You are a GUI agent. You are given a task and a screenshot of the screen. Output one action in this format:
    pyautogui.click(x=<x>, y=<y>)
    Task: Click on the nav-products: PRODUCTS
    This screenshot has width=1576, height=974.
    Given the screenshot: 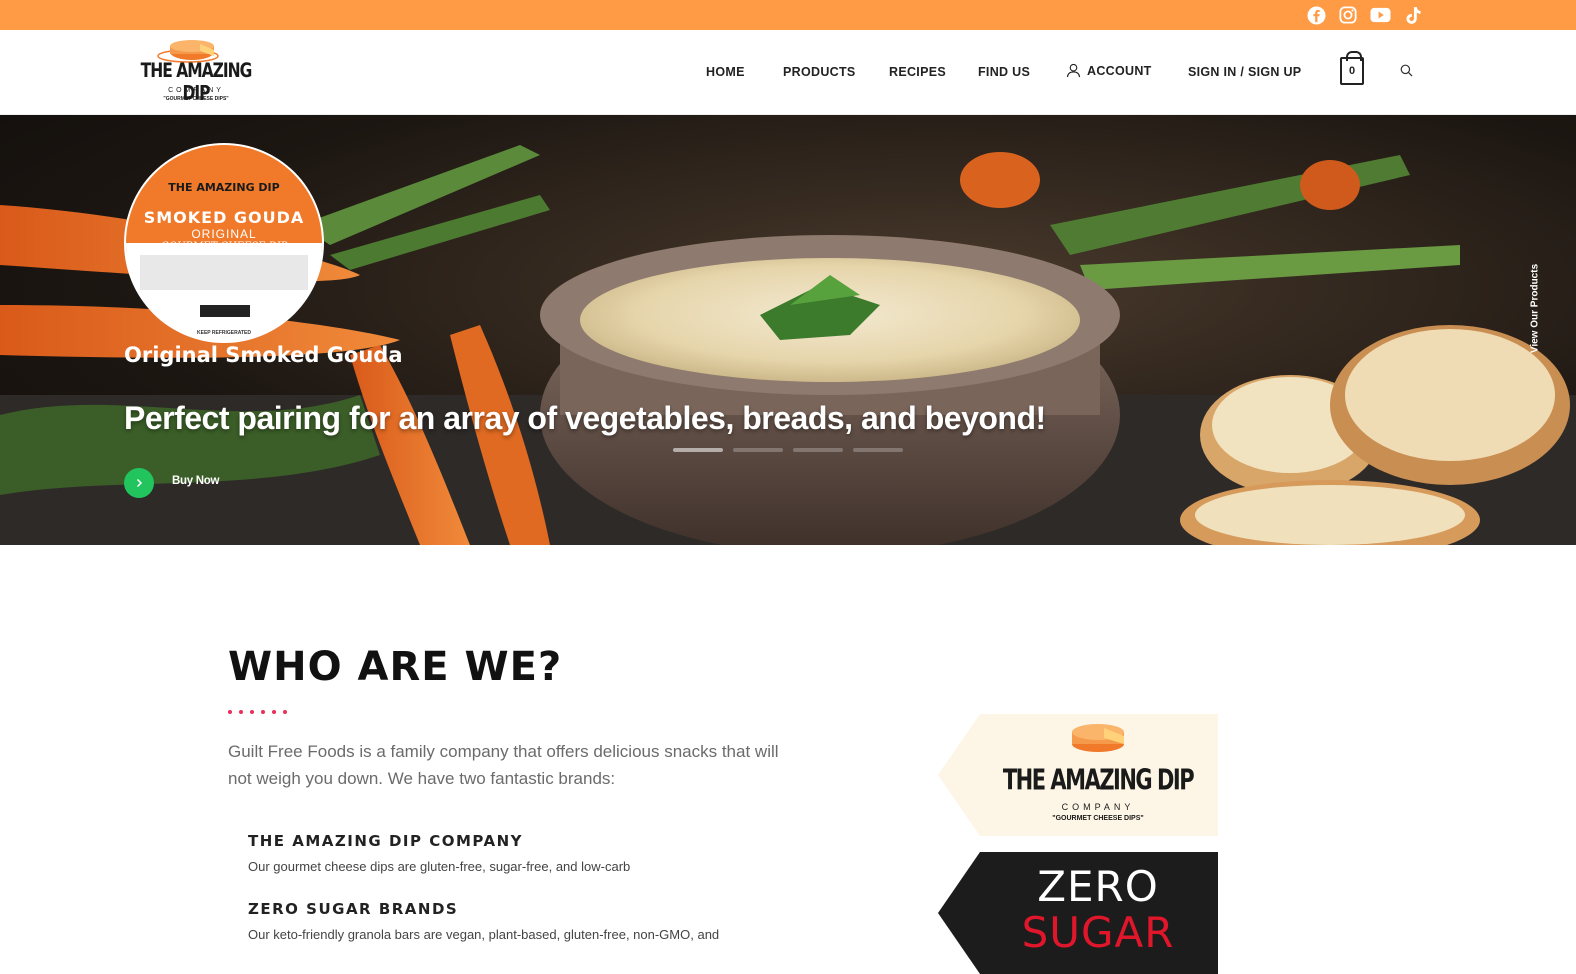 What is the action you would take?
    pyautogui.click(x=819, y=72)
    